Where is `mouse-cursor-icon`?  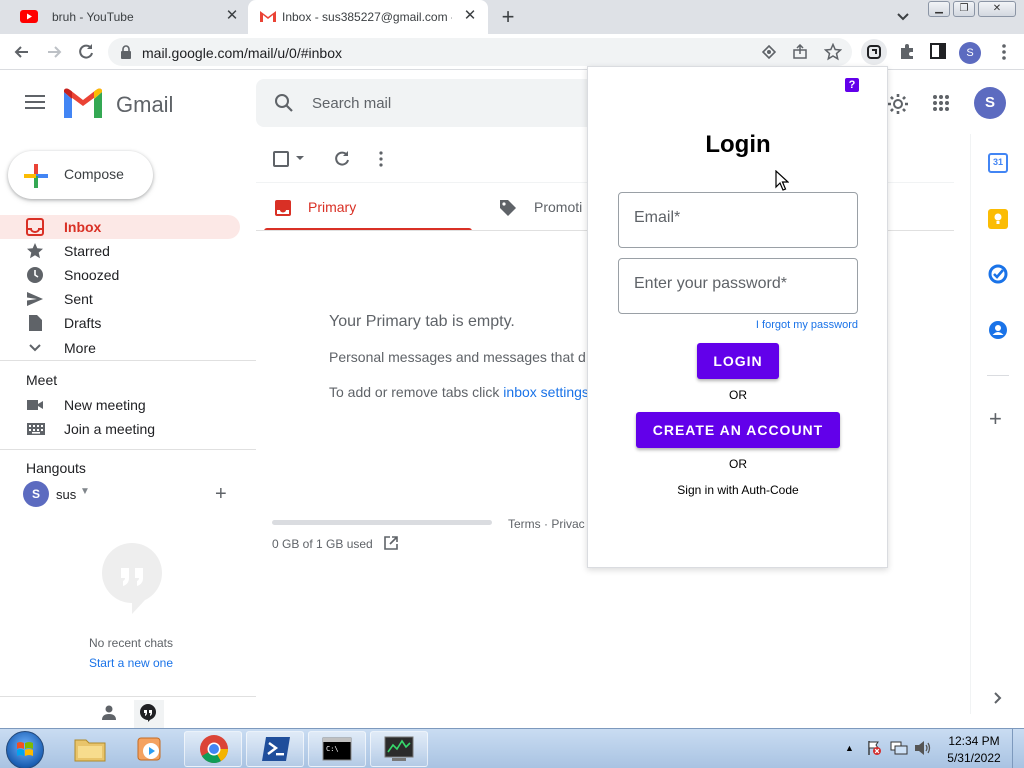
mouse-cursor-icon is located at coordinates (782, 181).